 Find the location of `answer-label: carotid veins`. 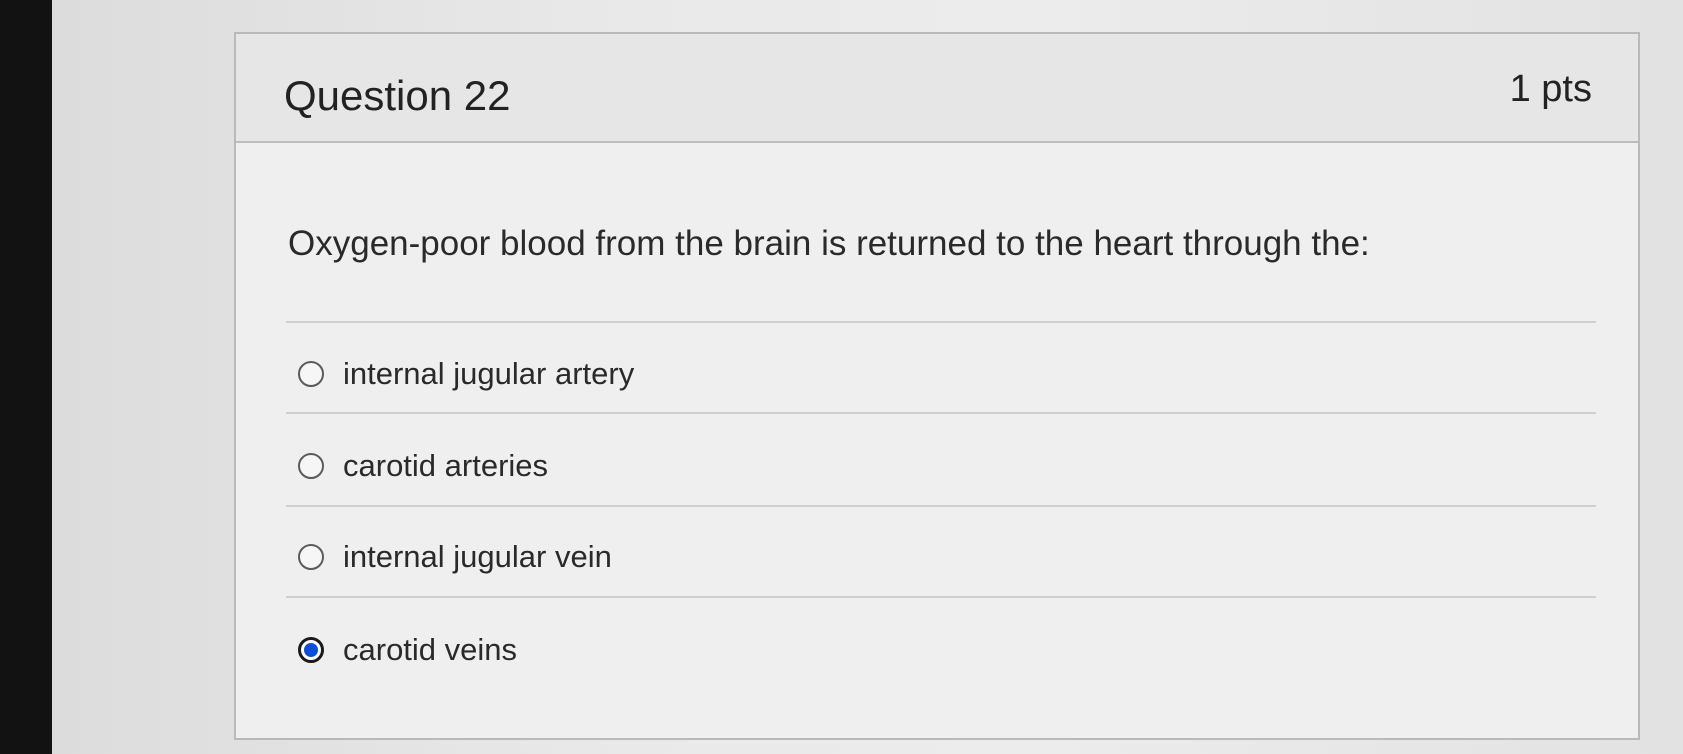

answer-label: carotid veins is located at coordinates (430, 649).